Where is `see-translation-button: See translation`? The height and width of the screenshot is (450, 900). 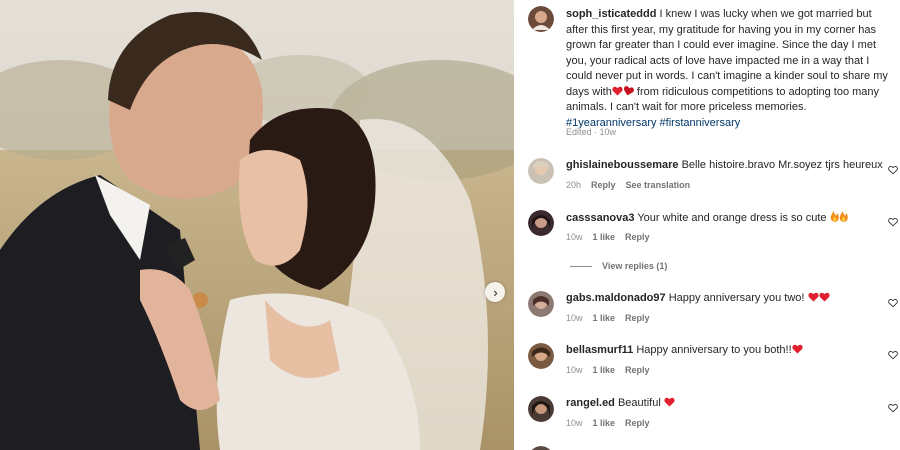 see-translation-button: See translation is located at coordinates (658, 185).